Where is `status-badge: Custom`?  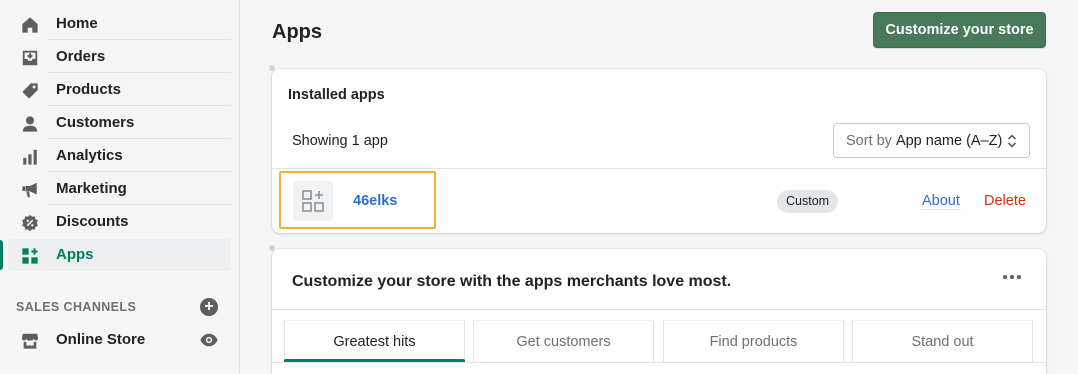 status-badge: Custom is located at coordinates (808, 201).